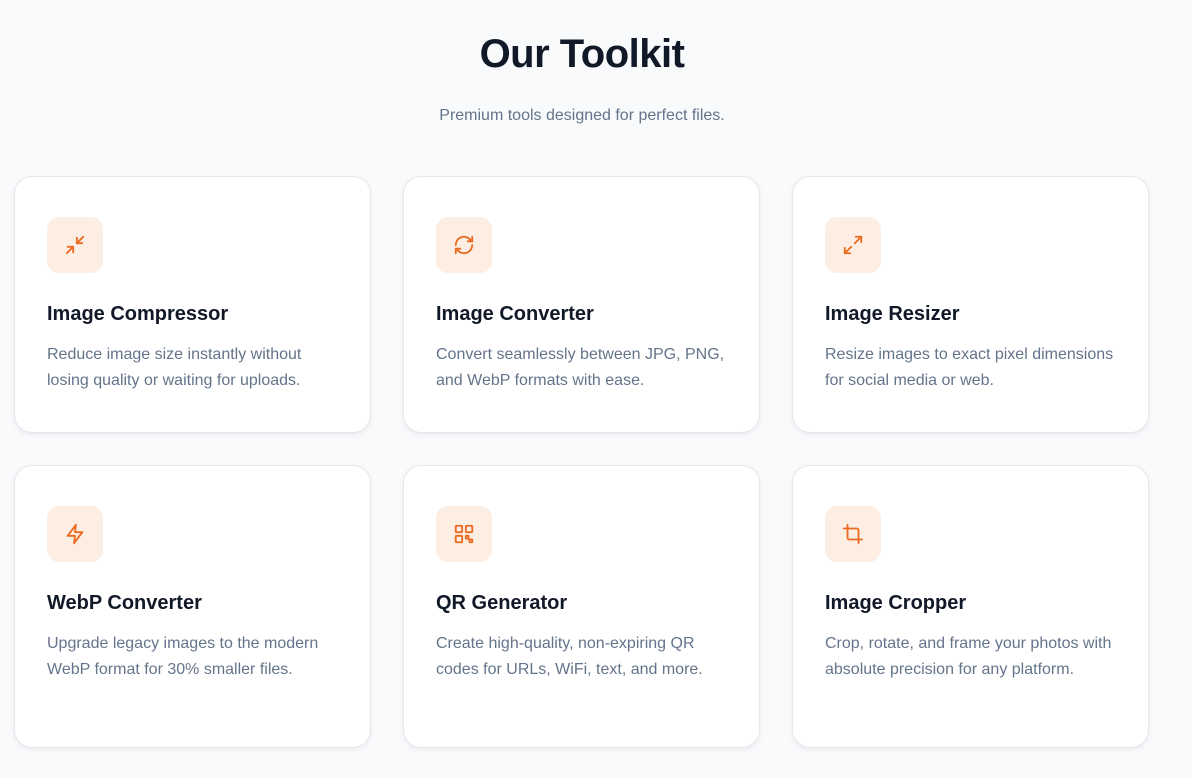  What do you see at coordinates (138, 314) in the screenshot?
I see `tool-title: Image Compressor` at bounding box center [138, 314].